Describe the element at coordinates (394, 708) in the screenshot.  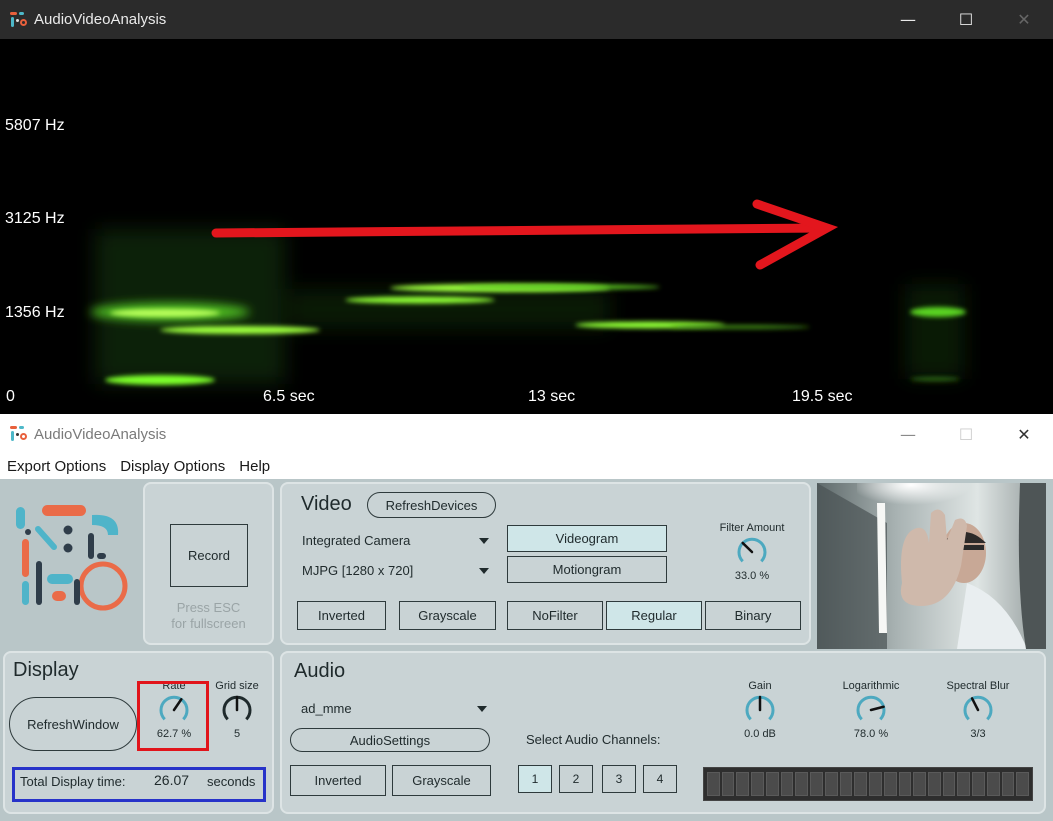
I see `audio-device-select: ad_mme` at that location.